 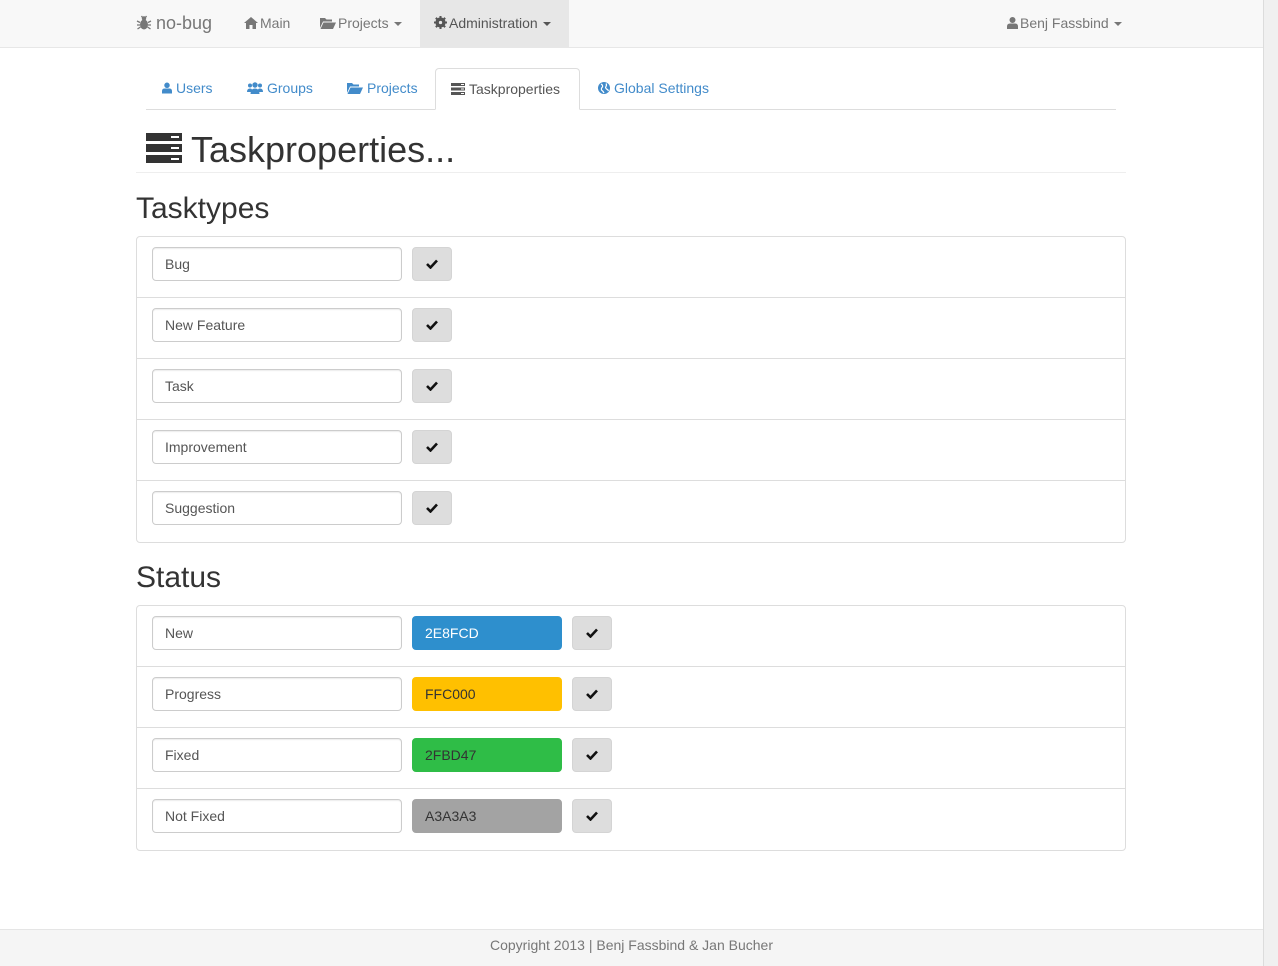 I want to click on nav-projects-dropdown: Projects, so click(x=361, y=24).